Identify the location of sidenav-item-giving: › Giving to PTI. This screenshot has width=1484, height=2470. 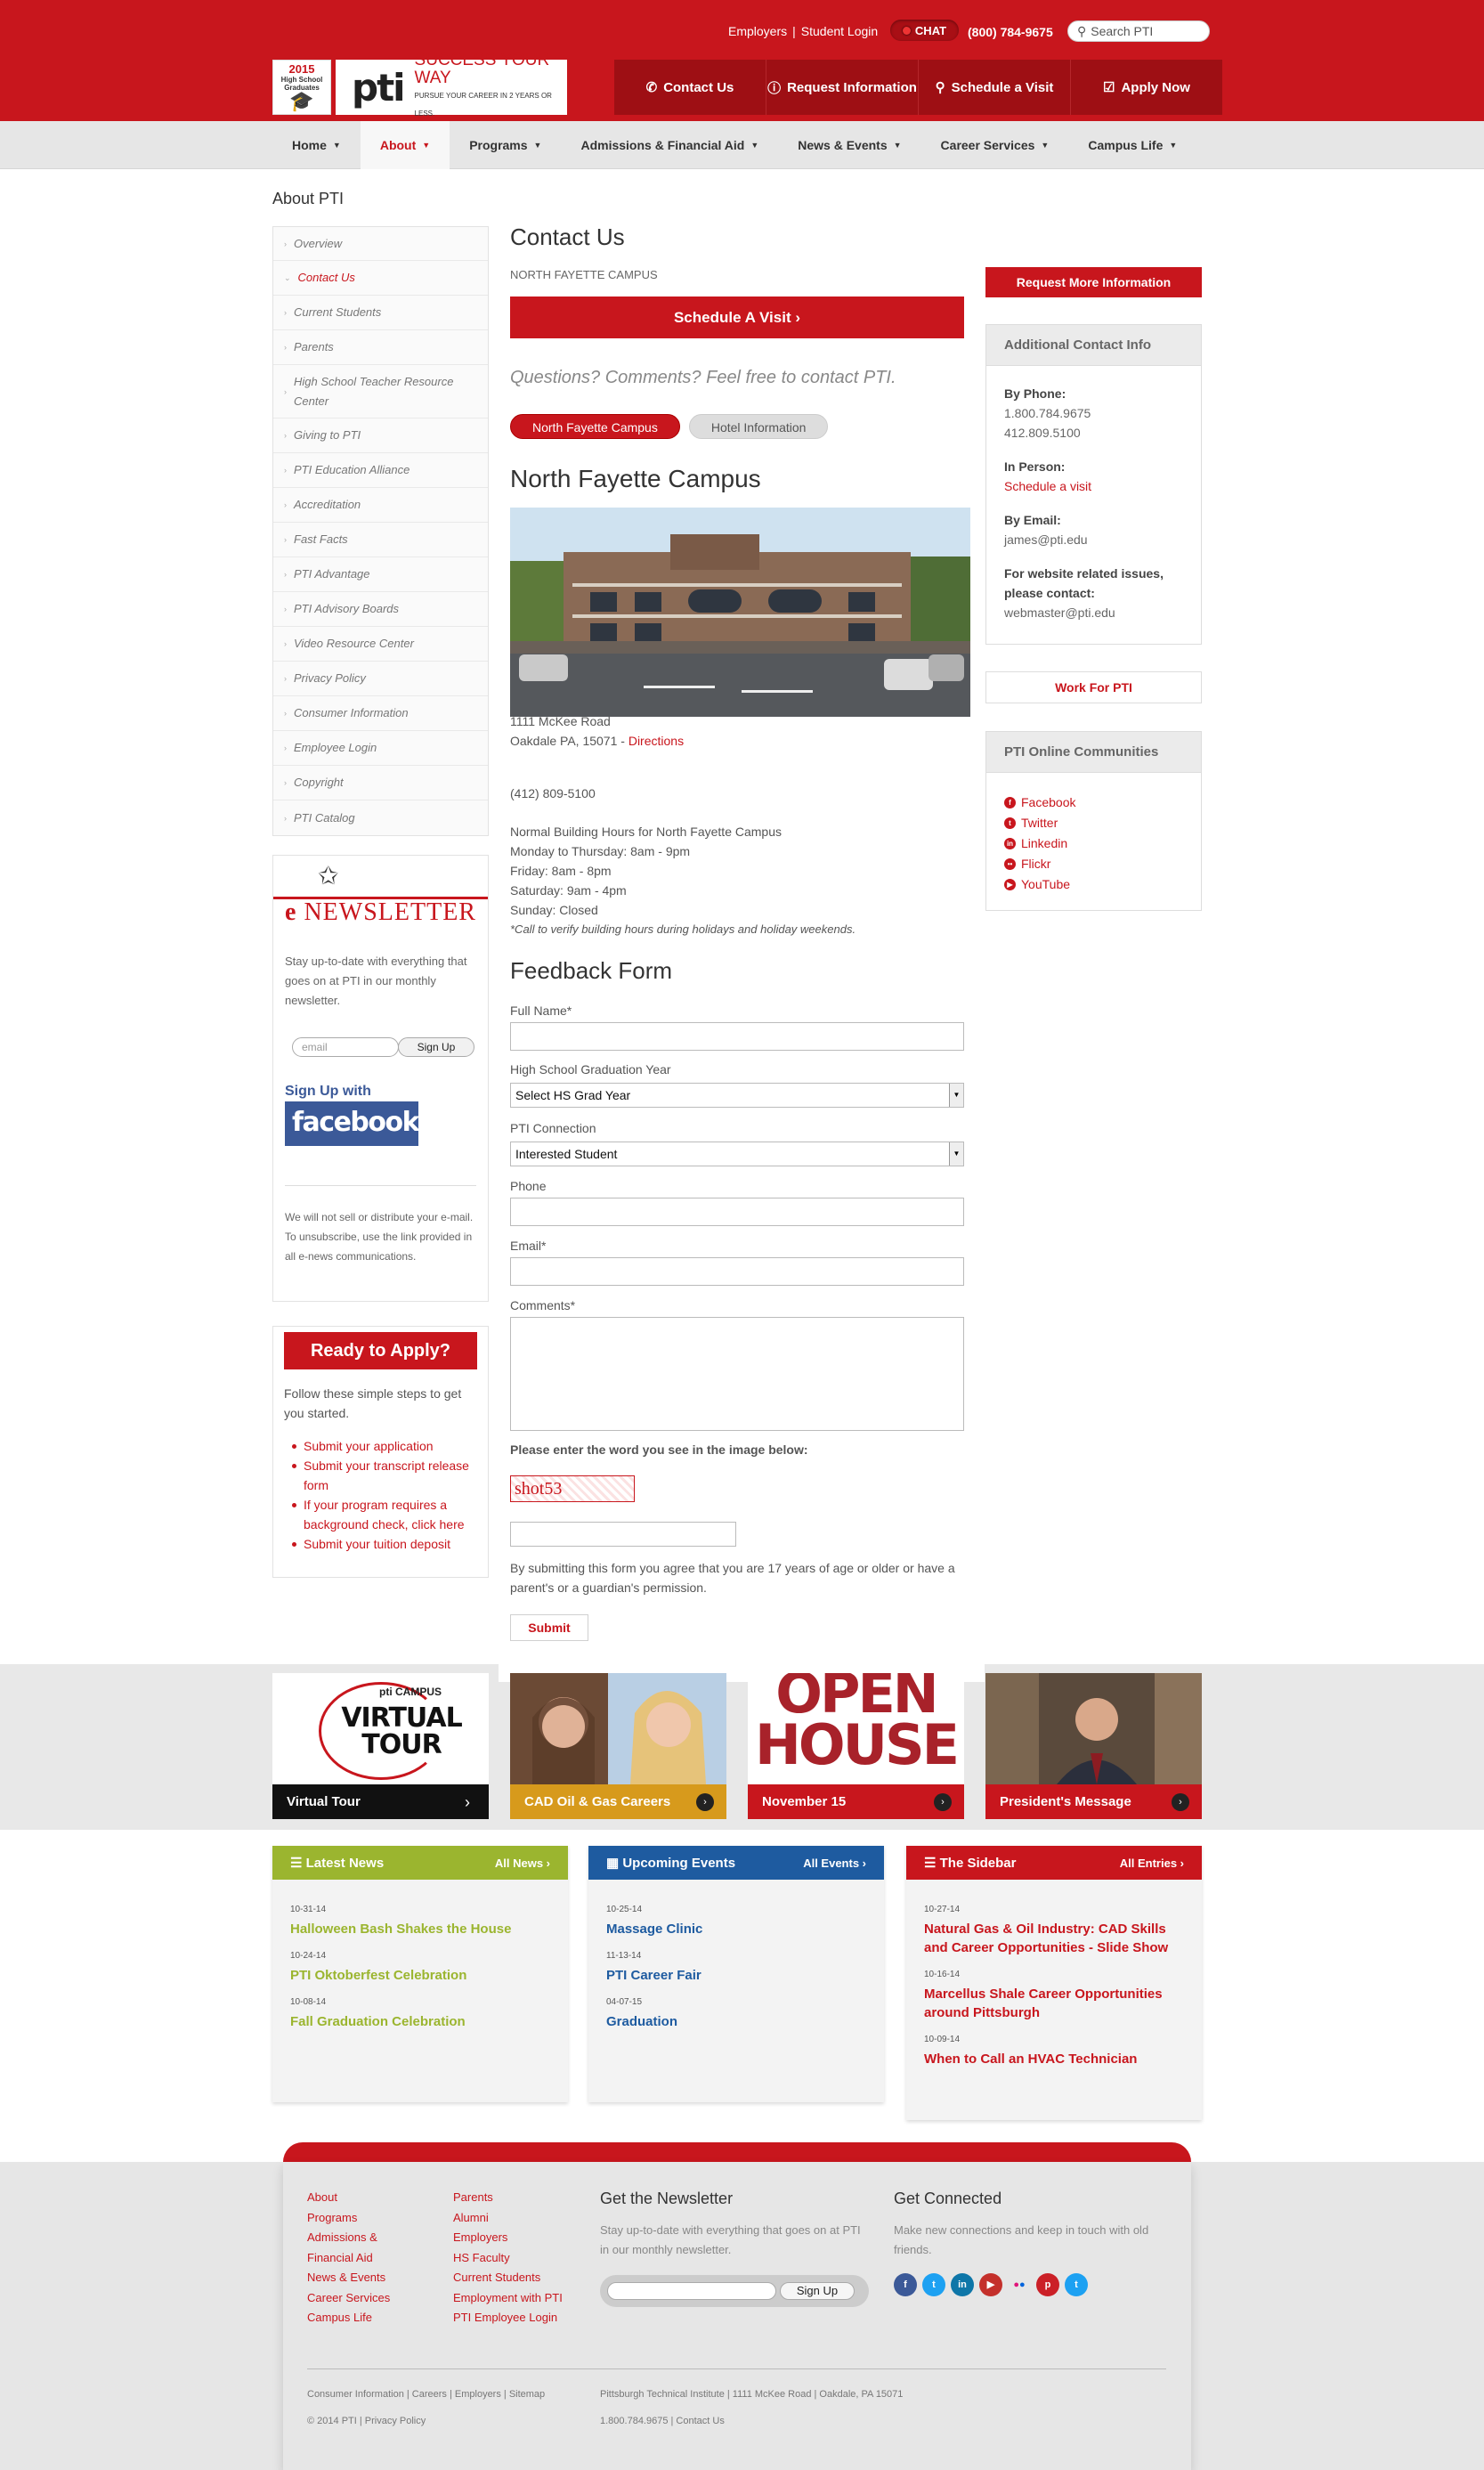
(380, 435).